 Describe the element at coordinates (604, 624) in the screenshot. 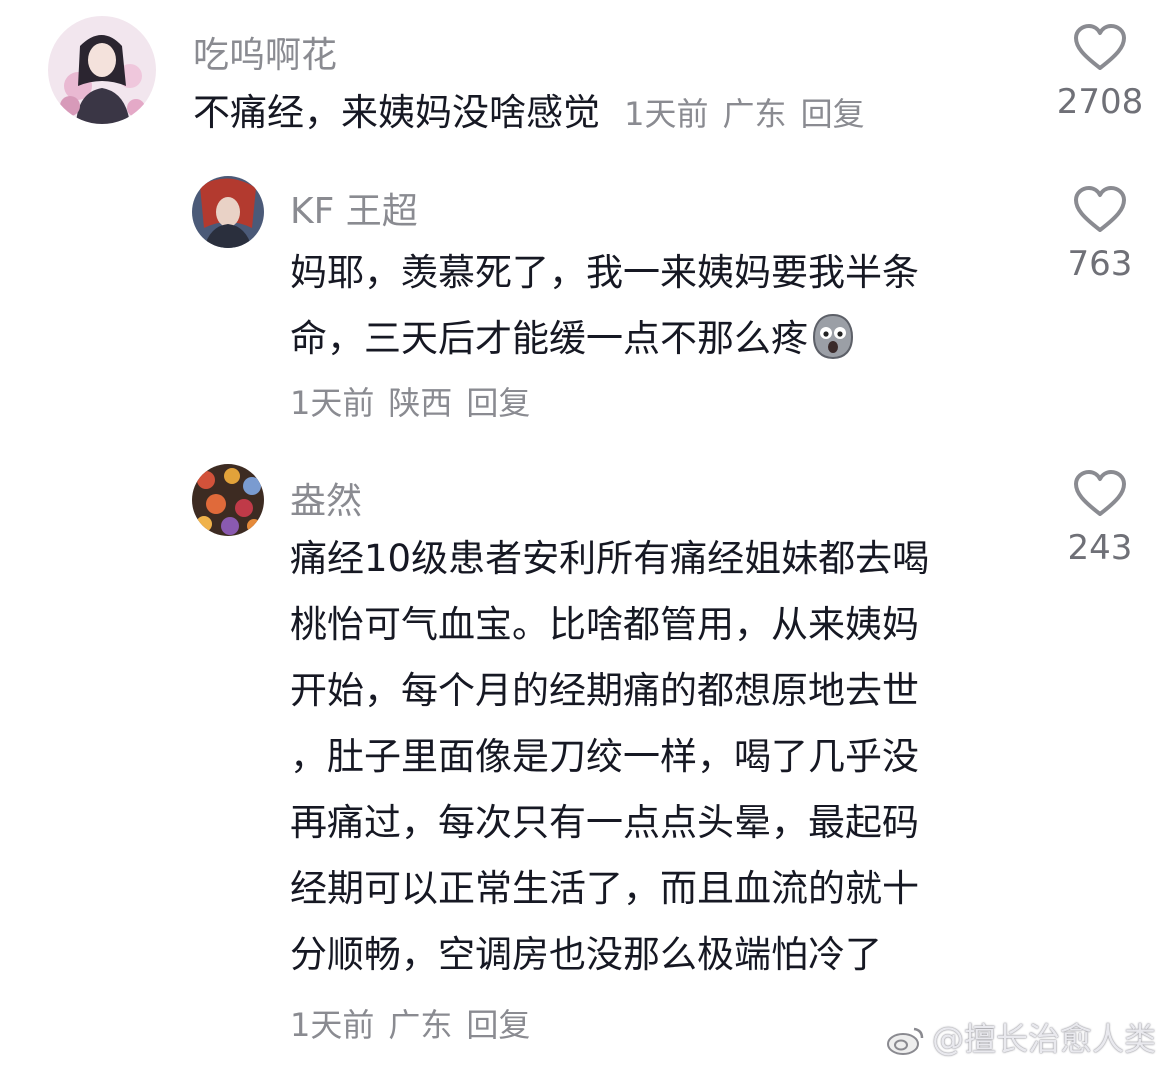

I see `comment-text-line: 桃怡可气血宝。比啥都管用，从来姨妈` at that location.